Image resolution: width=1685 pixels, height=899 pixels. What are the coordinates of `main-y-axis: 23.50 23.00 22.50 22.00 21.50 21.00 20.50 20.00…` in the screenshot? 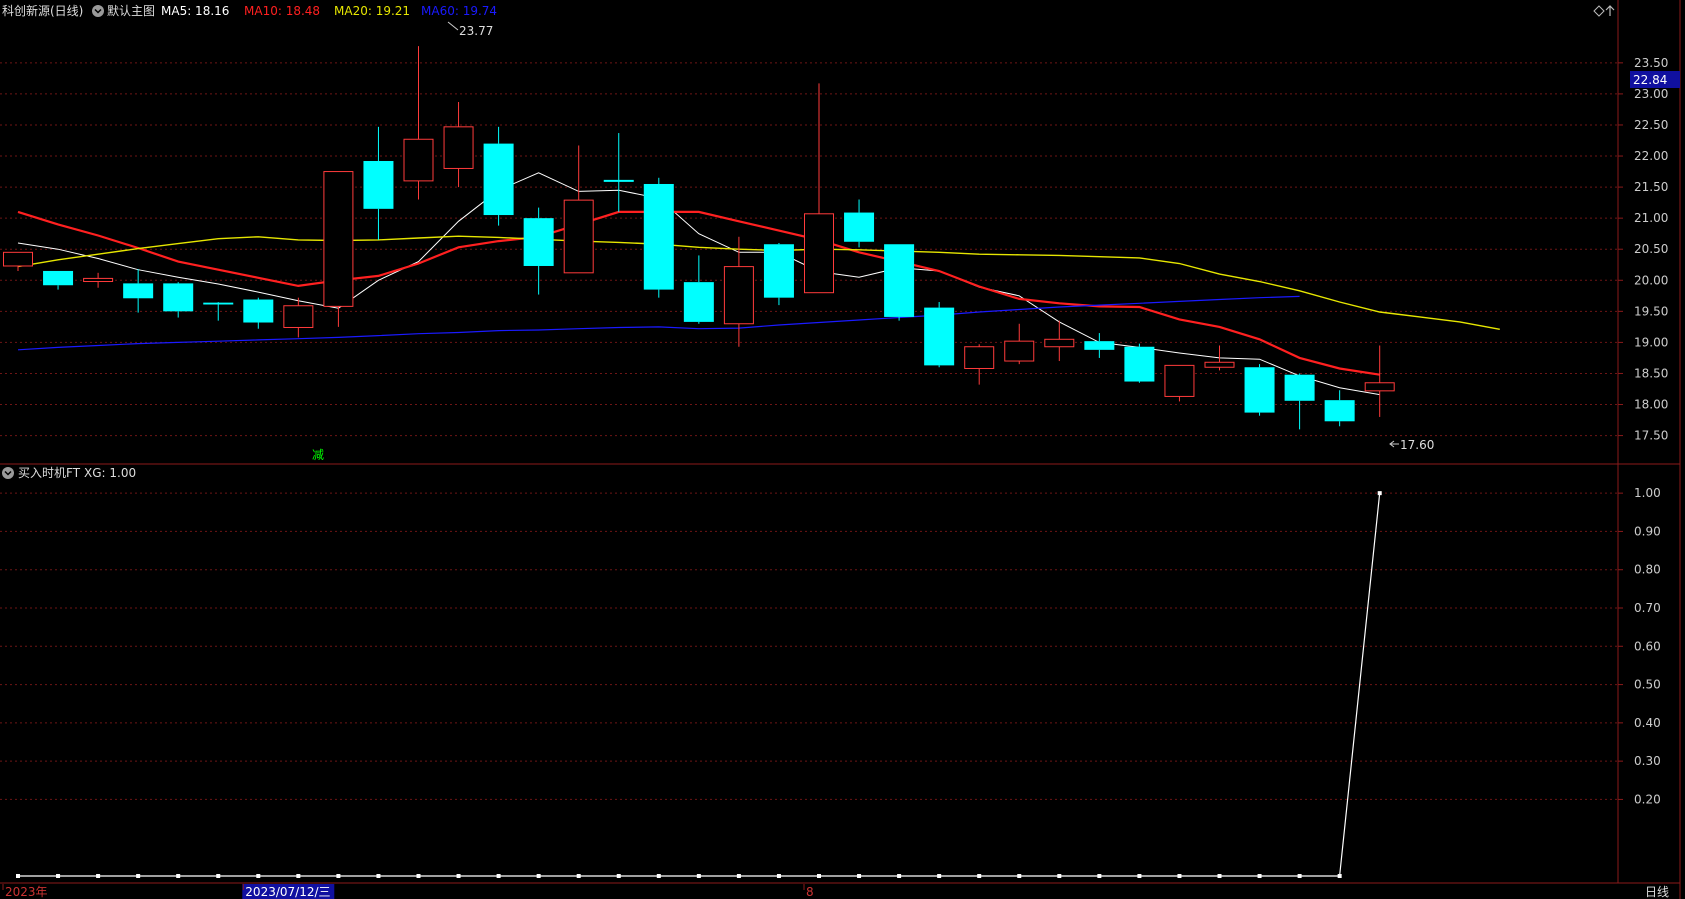 It's located at (1643, 249).